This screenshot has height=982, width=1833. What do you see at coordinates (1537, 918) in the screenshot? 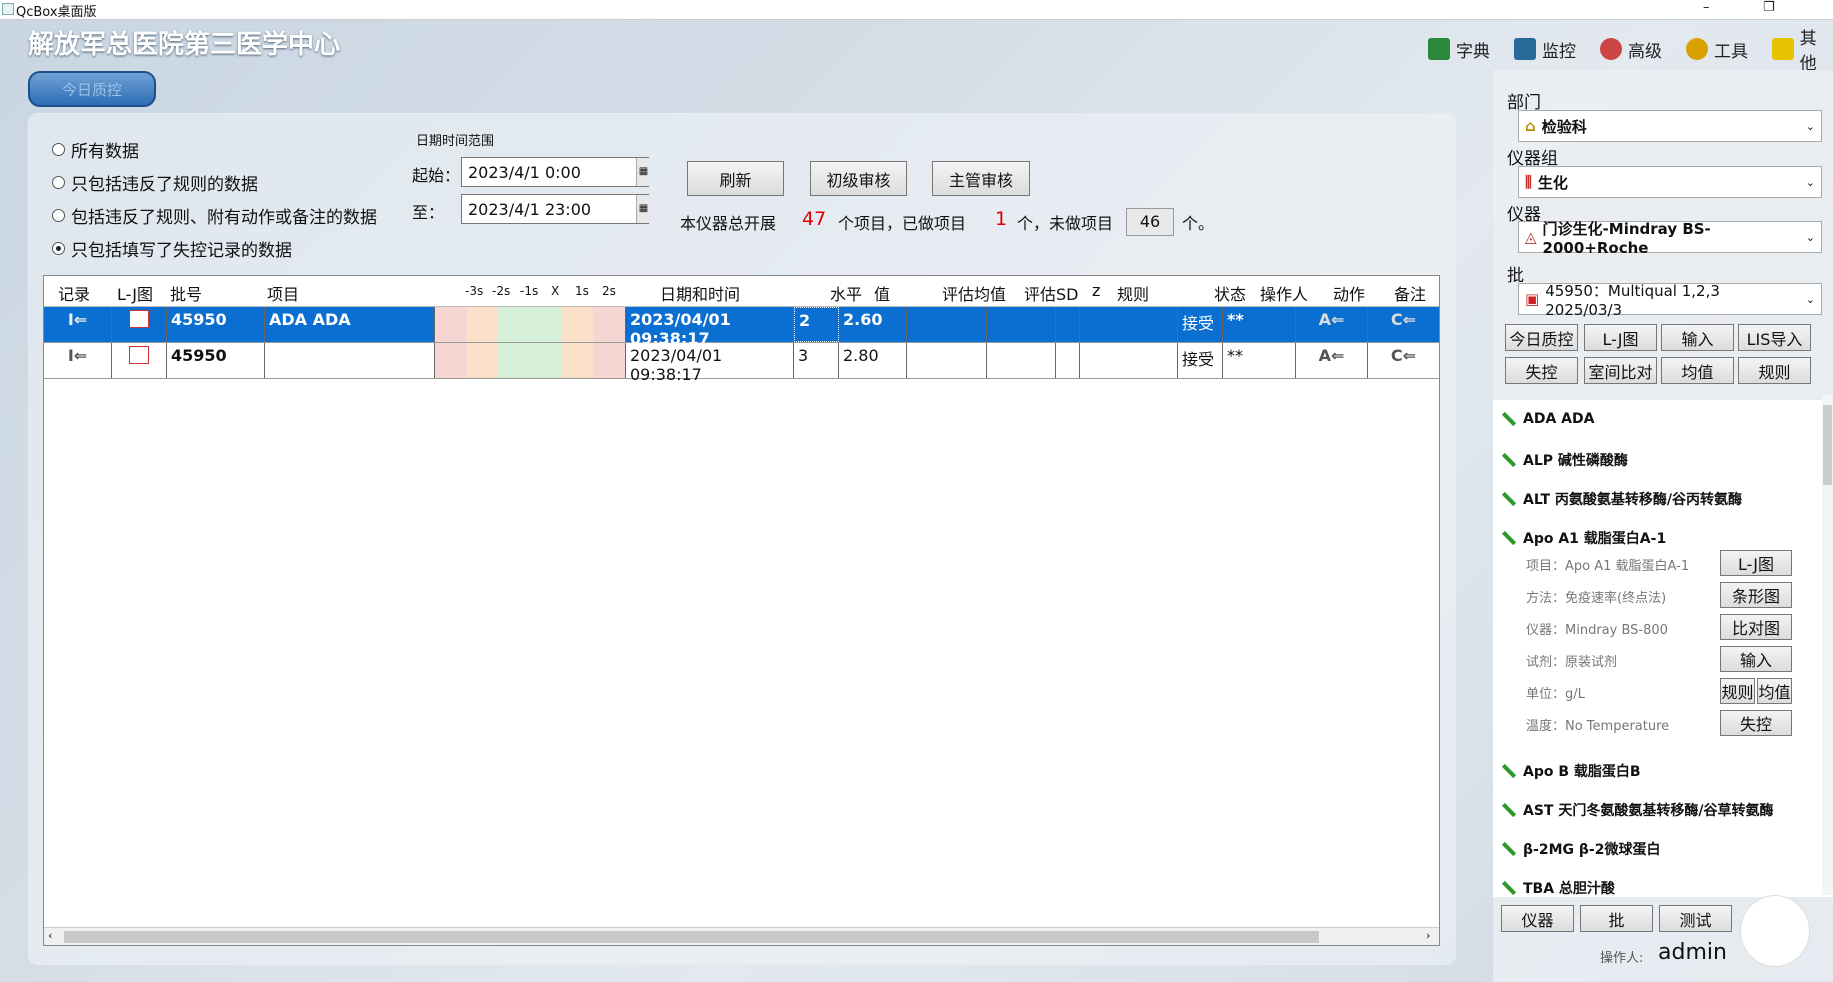
I see `instrument-bottom-button: 仪器` at bounding box center [1537, 918].